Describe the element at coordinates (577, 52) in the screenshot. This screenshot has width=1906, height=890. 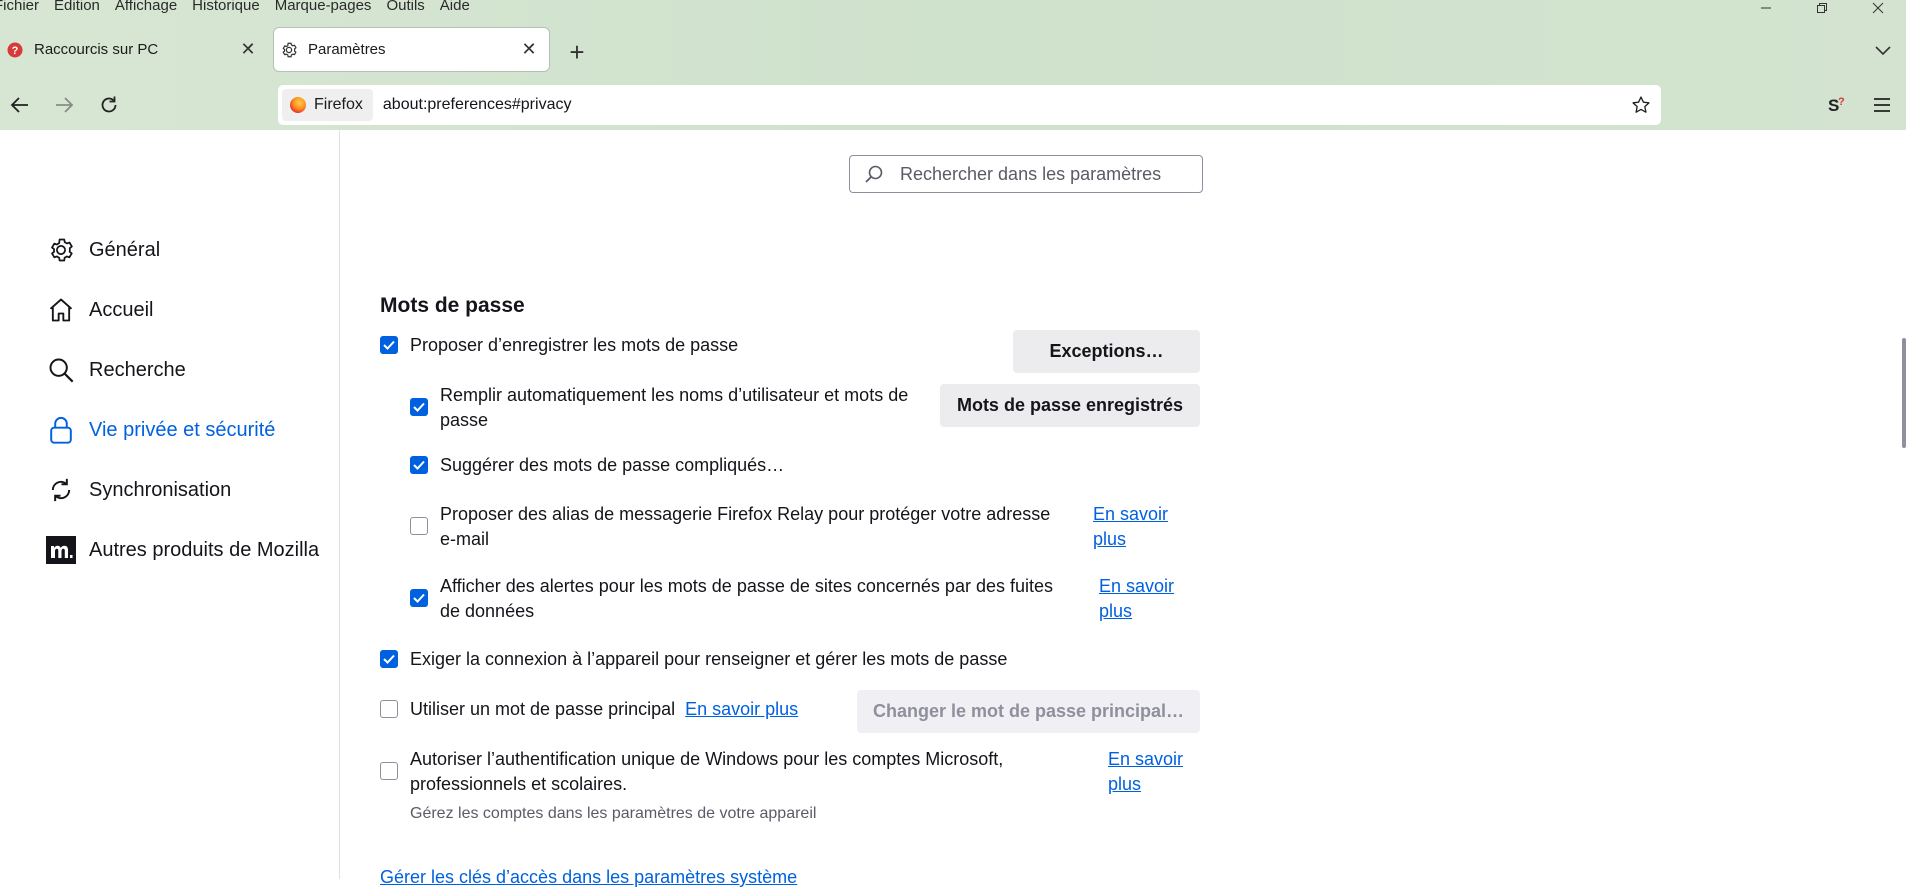
I see `new-tab-plus-icon: +` at that location.